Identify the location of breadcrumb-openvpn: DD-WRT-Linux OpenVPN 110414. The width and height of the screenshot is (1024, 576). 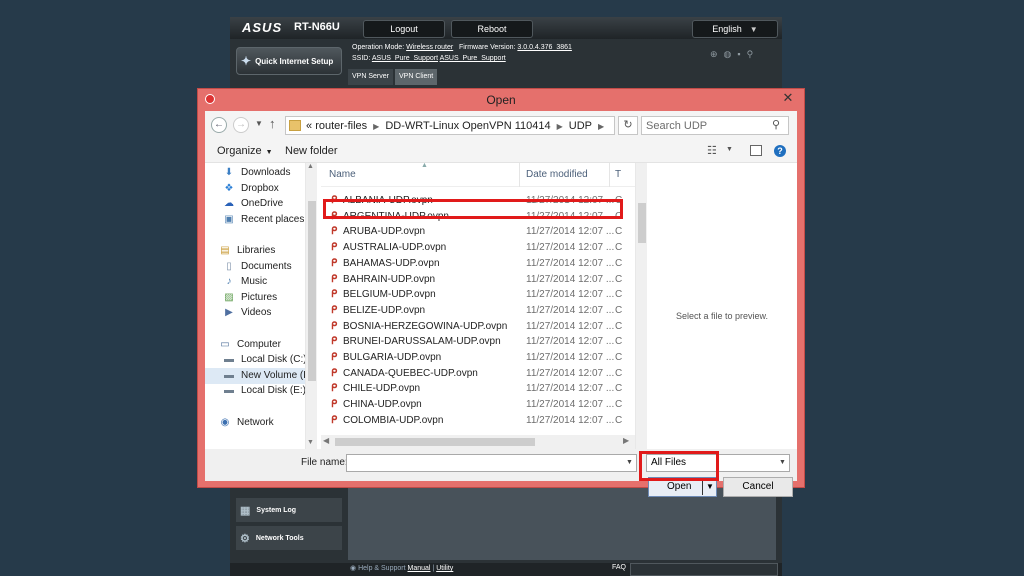
(467, 126).